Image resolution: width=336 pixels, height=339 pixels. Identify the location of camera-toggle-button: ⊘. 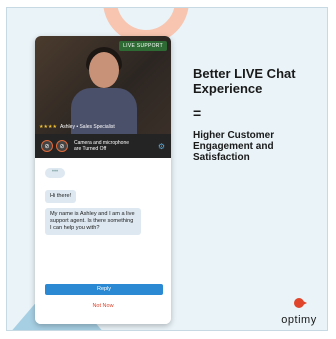
(47, 146).